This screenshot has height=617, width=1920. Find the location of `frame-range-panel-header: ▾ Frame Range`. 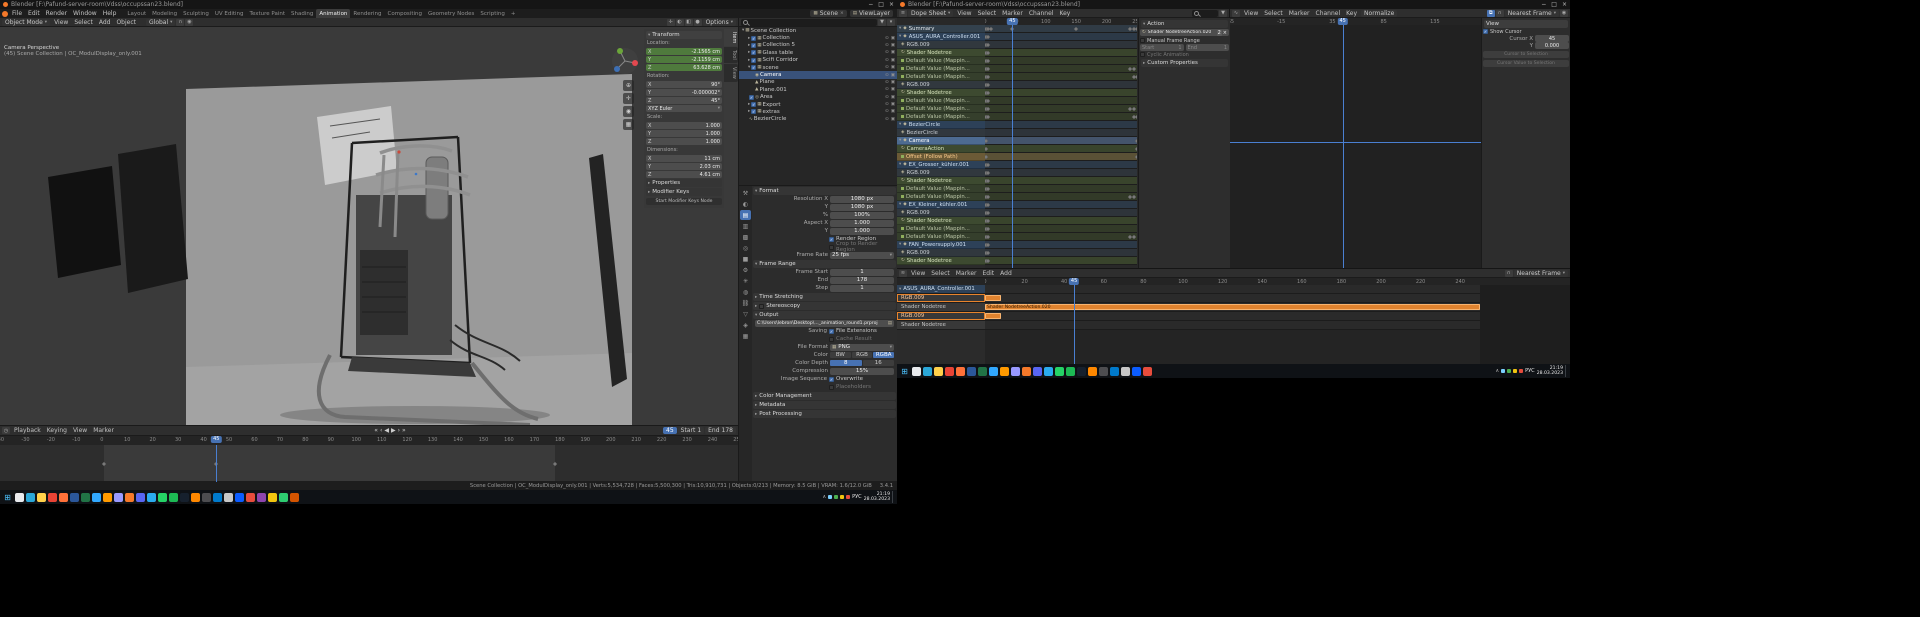

frame-range-panel-header: ▾ Frame Range is located at coordinates (824, 264).